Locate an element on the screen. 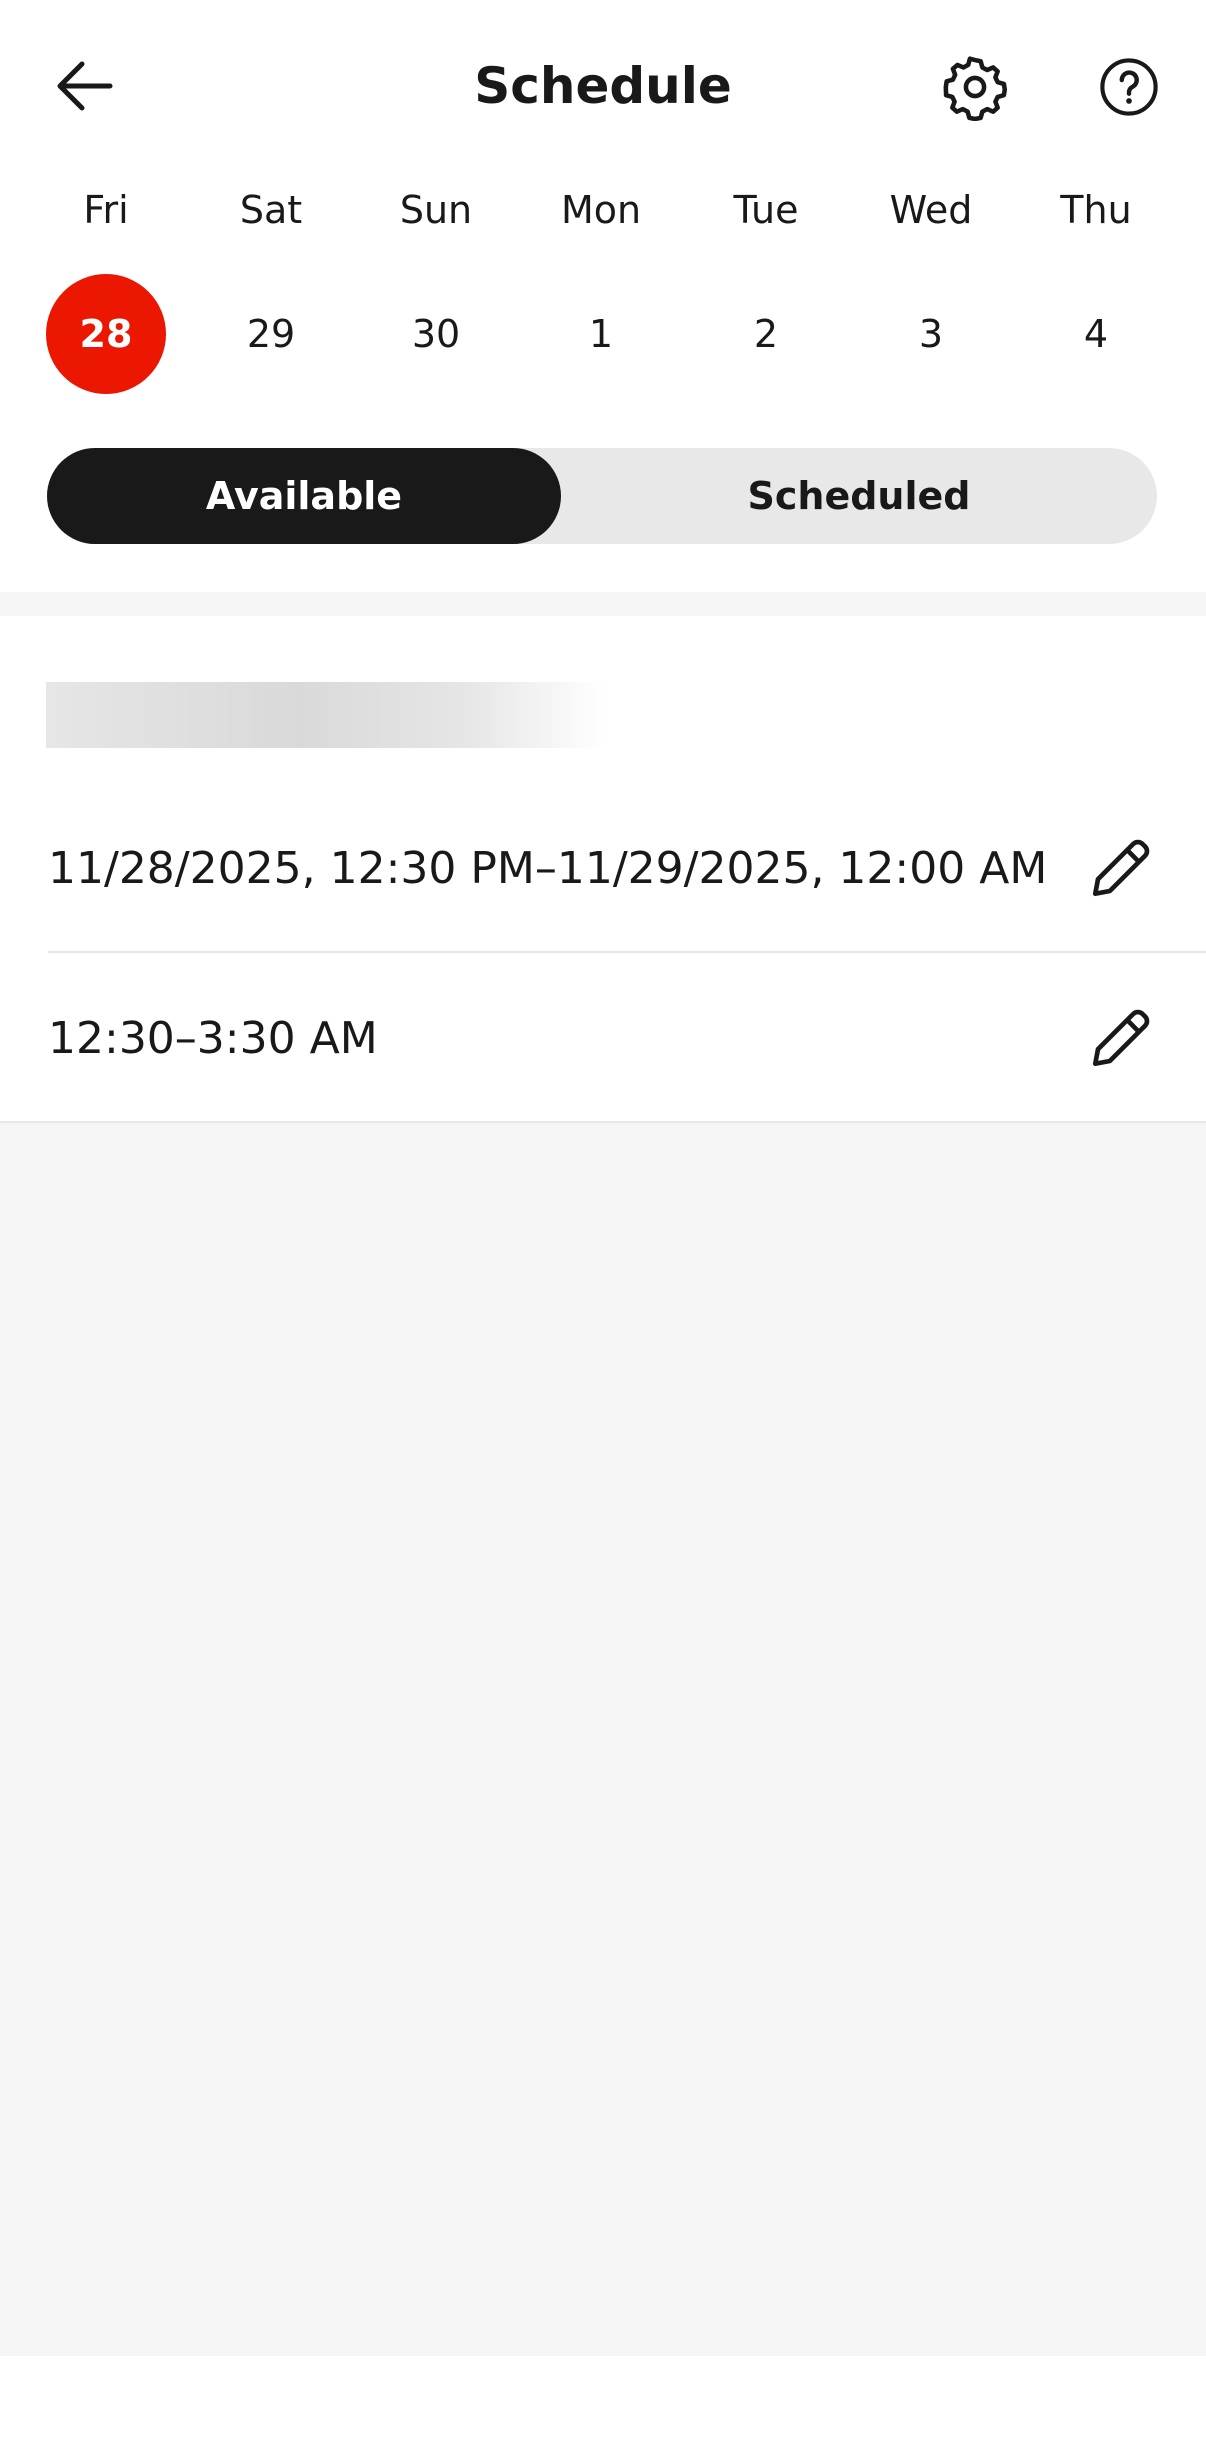  weekday-label: Mon is located at coordinates (601, 210).